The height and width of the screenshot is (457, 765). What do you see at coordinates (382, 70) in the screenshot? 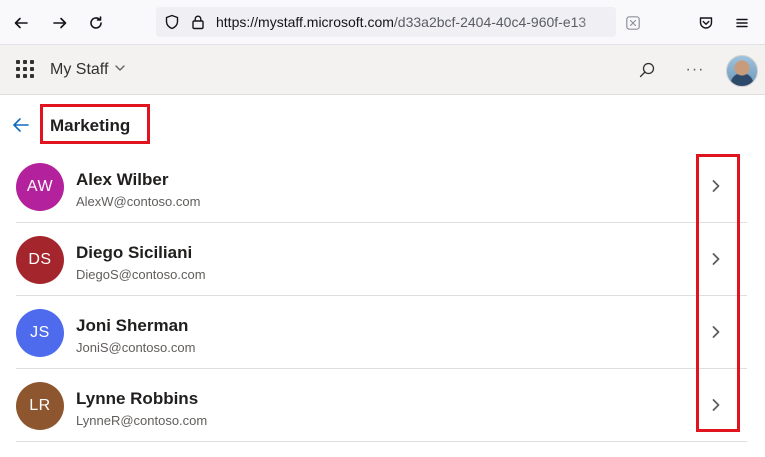
I see `app-header: My Staff ···` at bounding box center [382, 70].